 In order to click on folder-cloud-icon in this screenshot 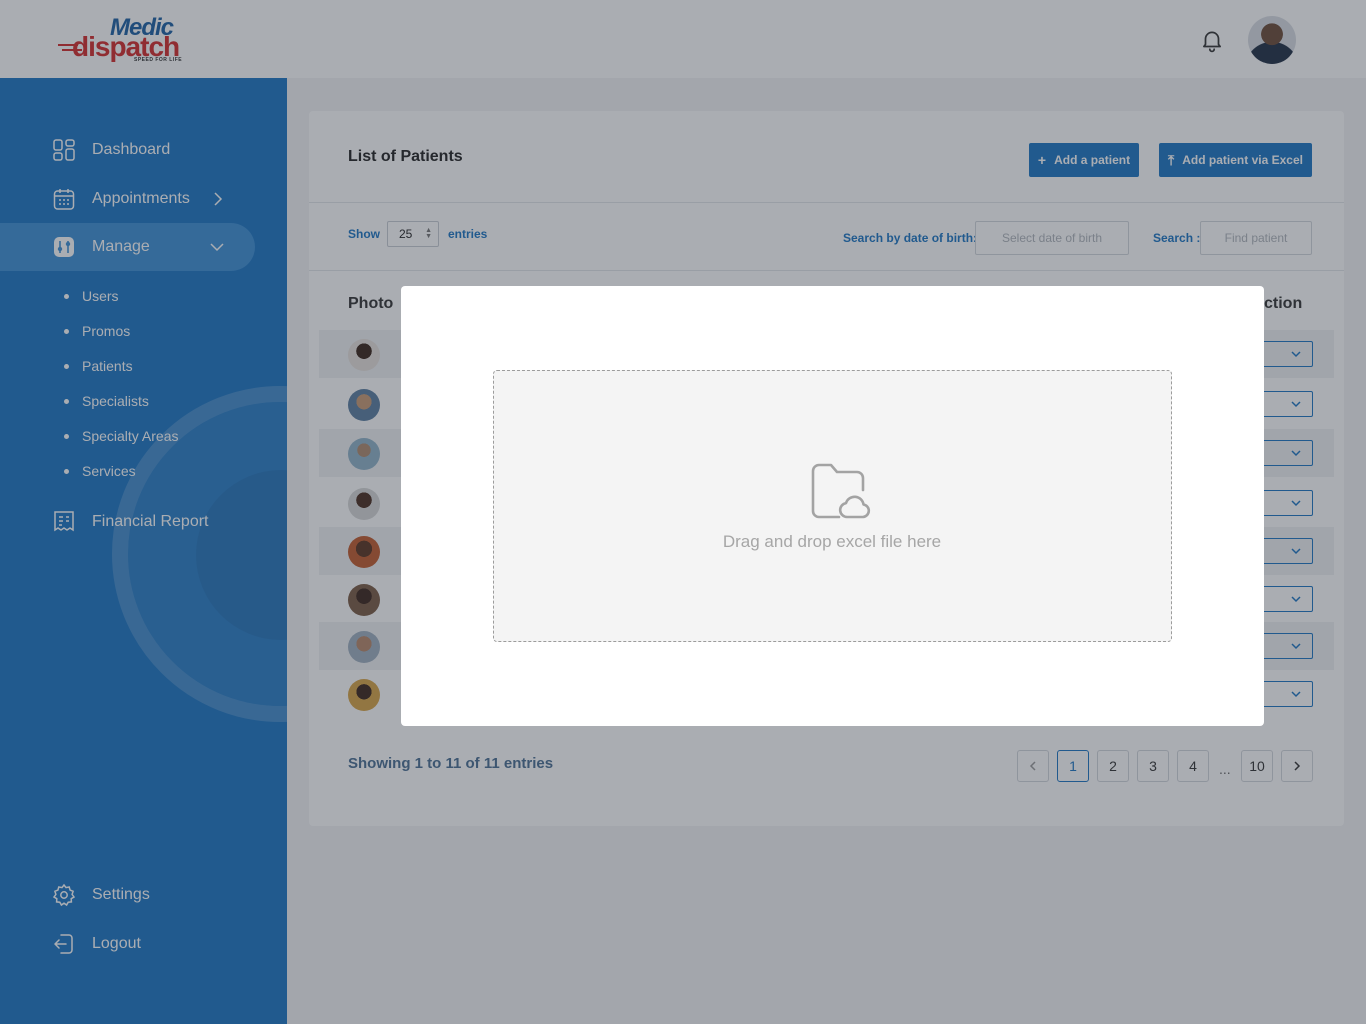, I will do `click(841, 491)`.